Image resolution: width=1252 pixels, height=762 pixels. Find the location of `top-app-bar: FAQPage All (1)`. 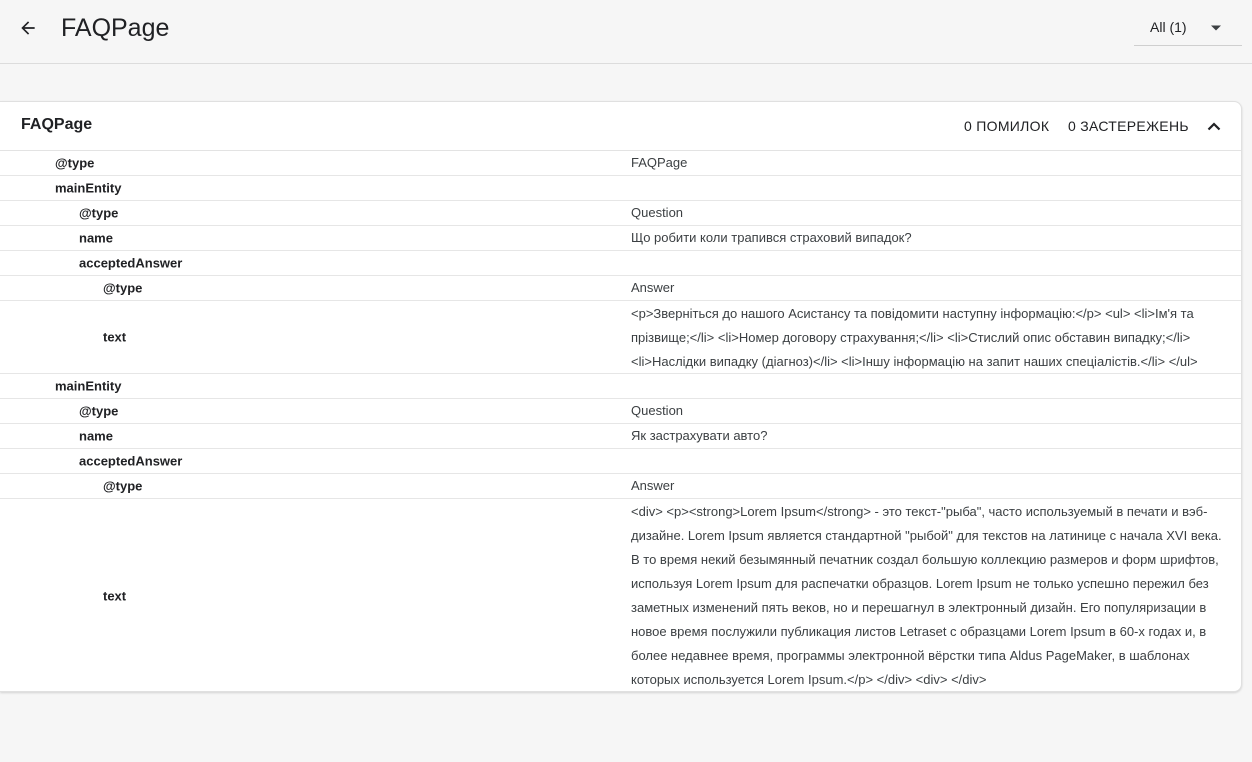

top-app-bar: FAQPage All (1) is located at coordinates (626, 32).